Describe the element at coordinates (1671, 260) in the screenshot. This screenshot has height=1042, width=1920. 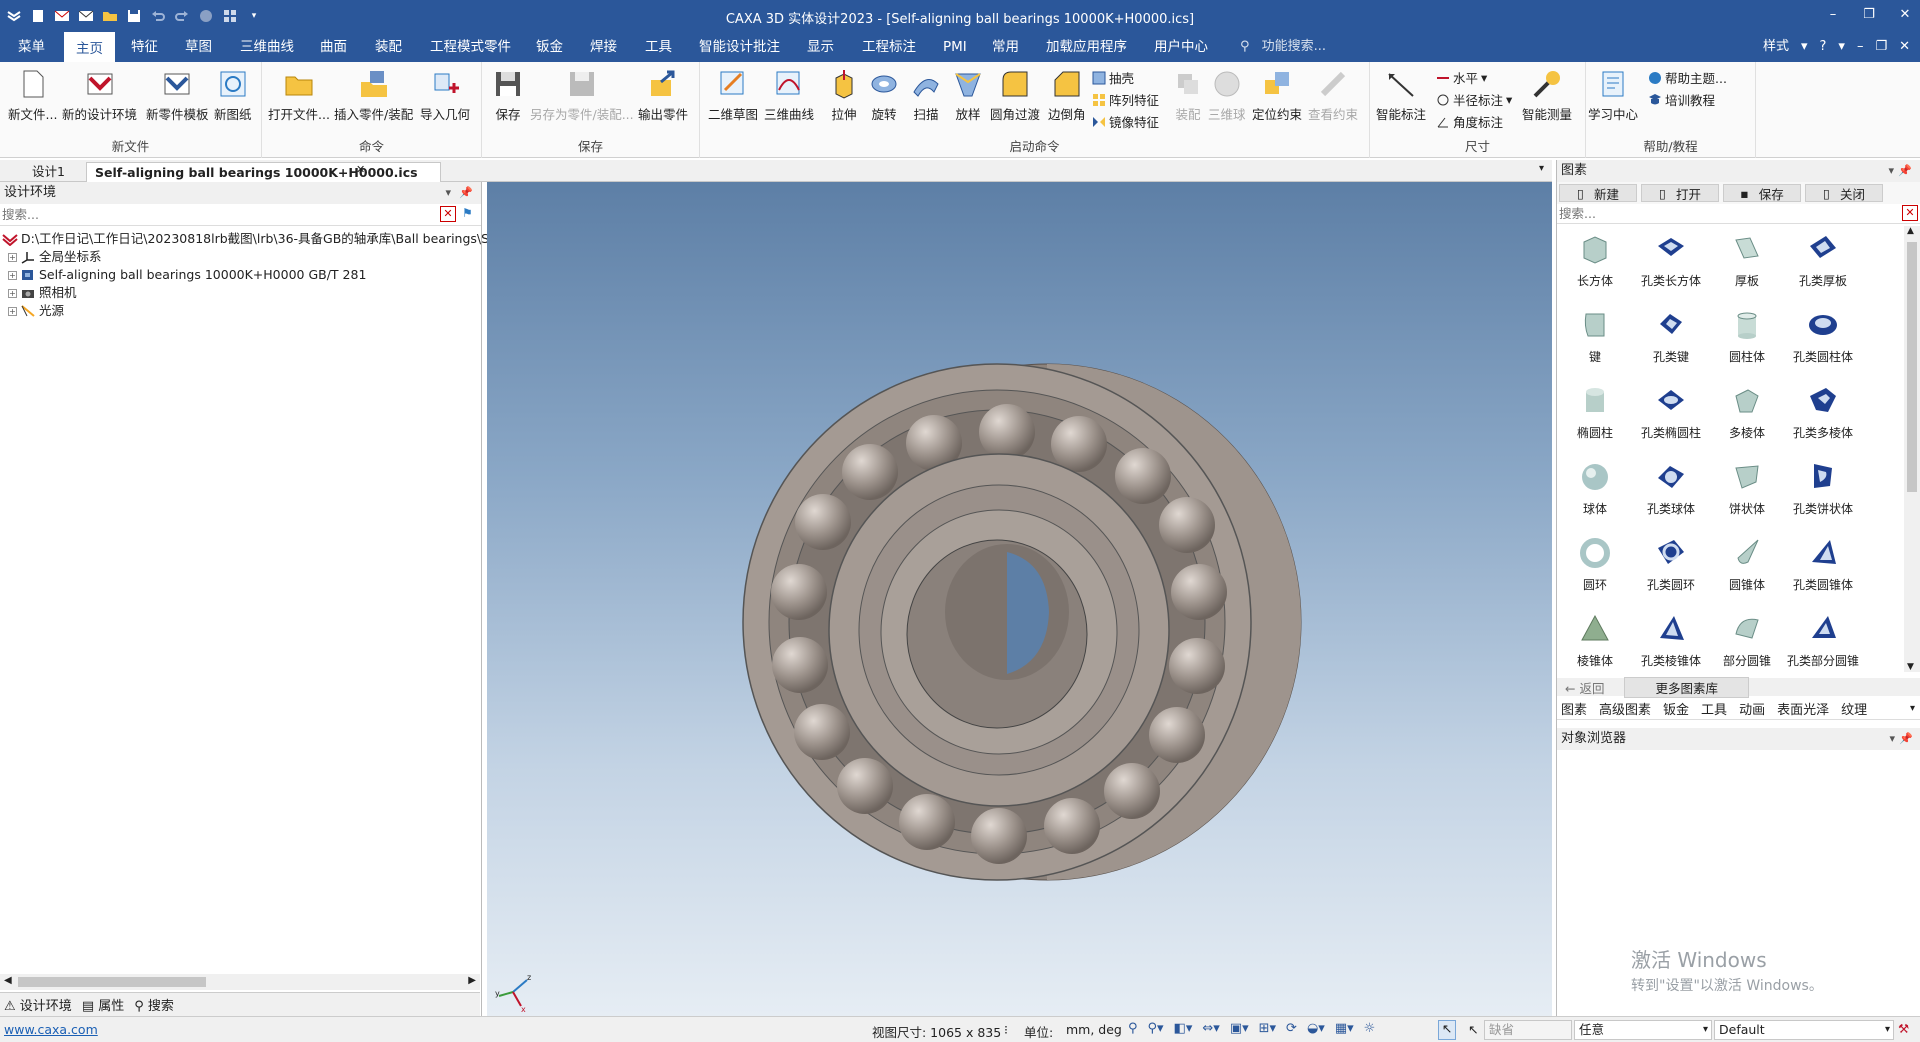
I see `shape-hole-box: 孔类长方体` at that location.